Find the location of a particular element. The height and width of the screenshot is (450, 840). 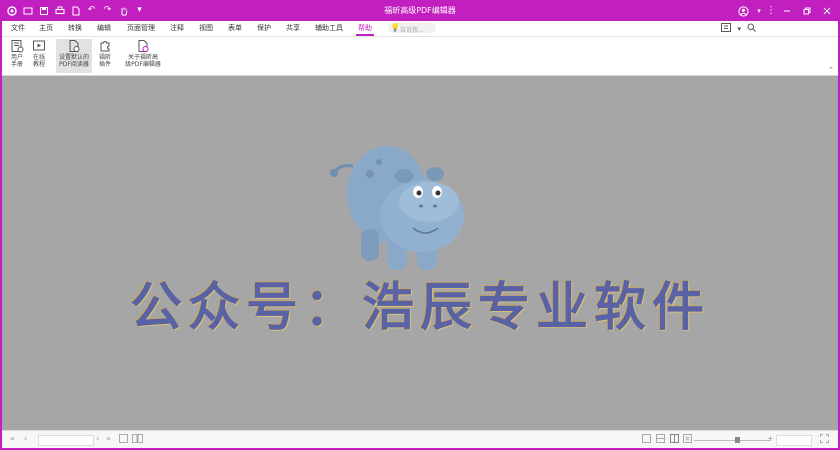

online-tutorial-label-1: 在线 is located at coordinates (38, 57).